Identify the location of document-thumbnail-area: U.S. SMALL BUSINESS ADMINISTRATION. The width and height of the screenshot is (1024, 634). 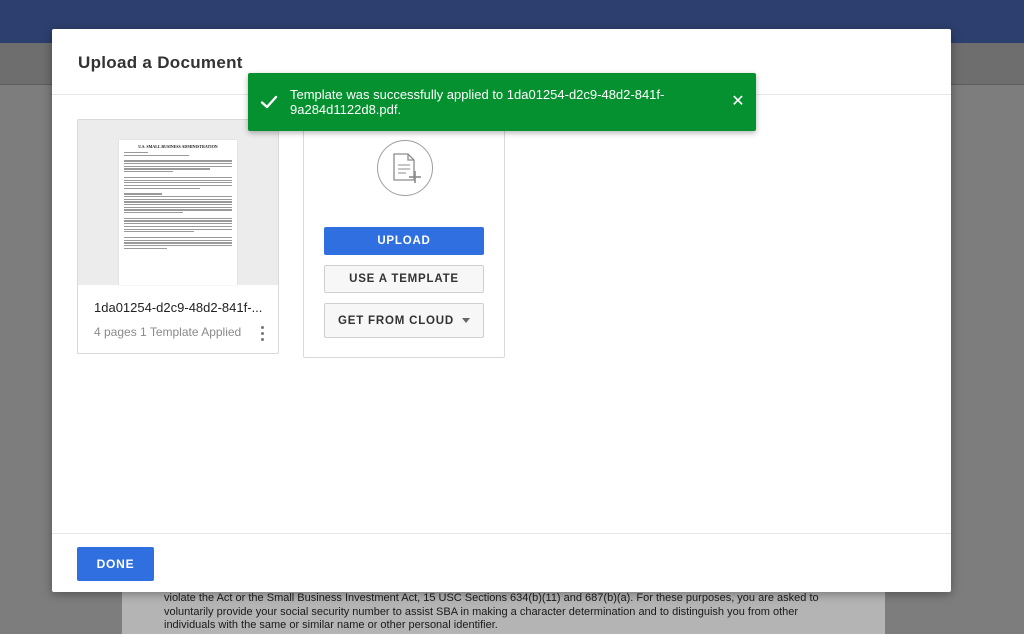
(178, 202).